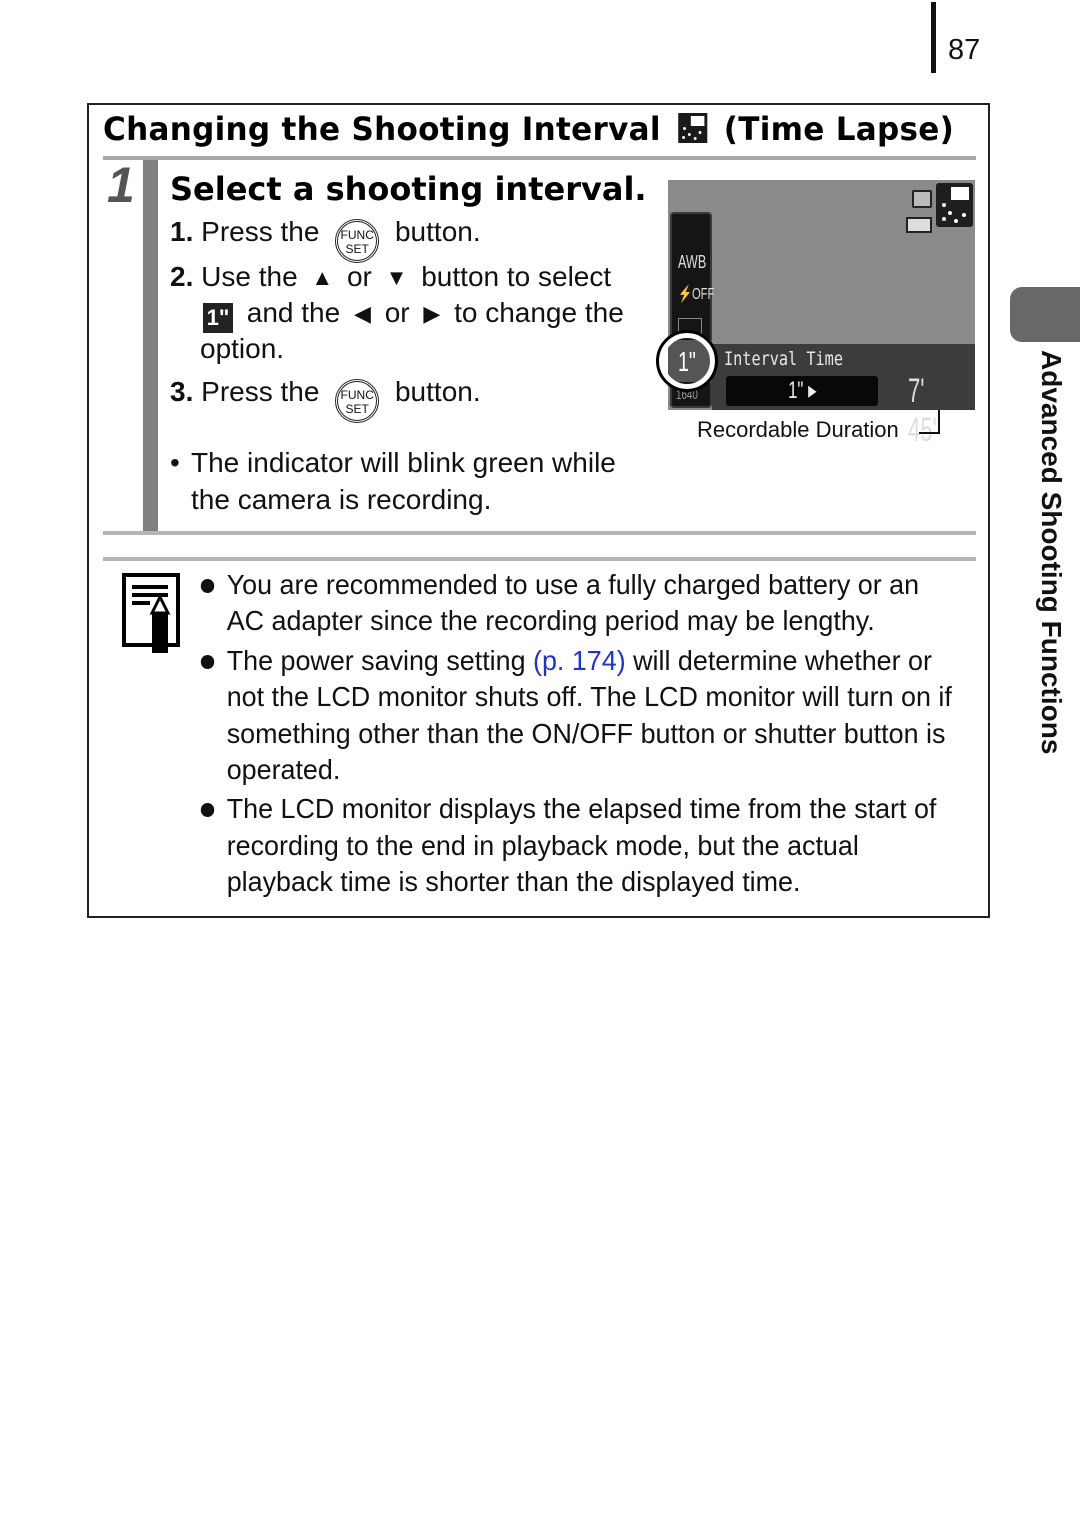 The height and width of the screenshot is (1521, 1080). What do you see at coordinates (382, 129) in the screenshot?
I see `section-title-prefix: Changing the Shooting Interval` at bounding box center [382, 129].